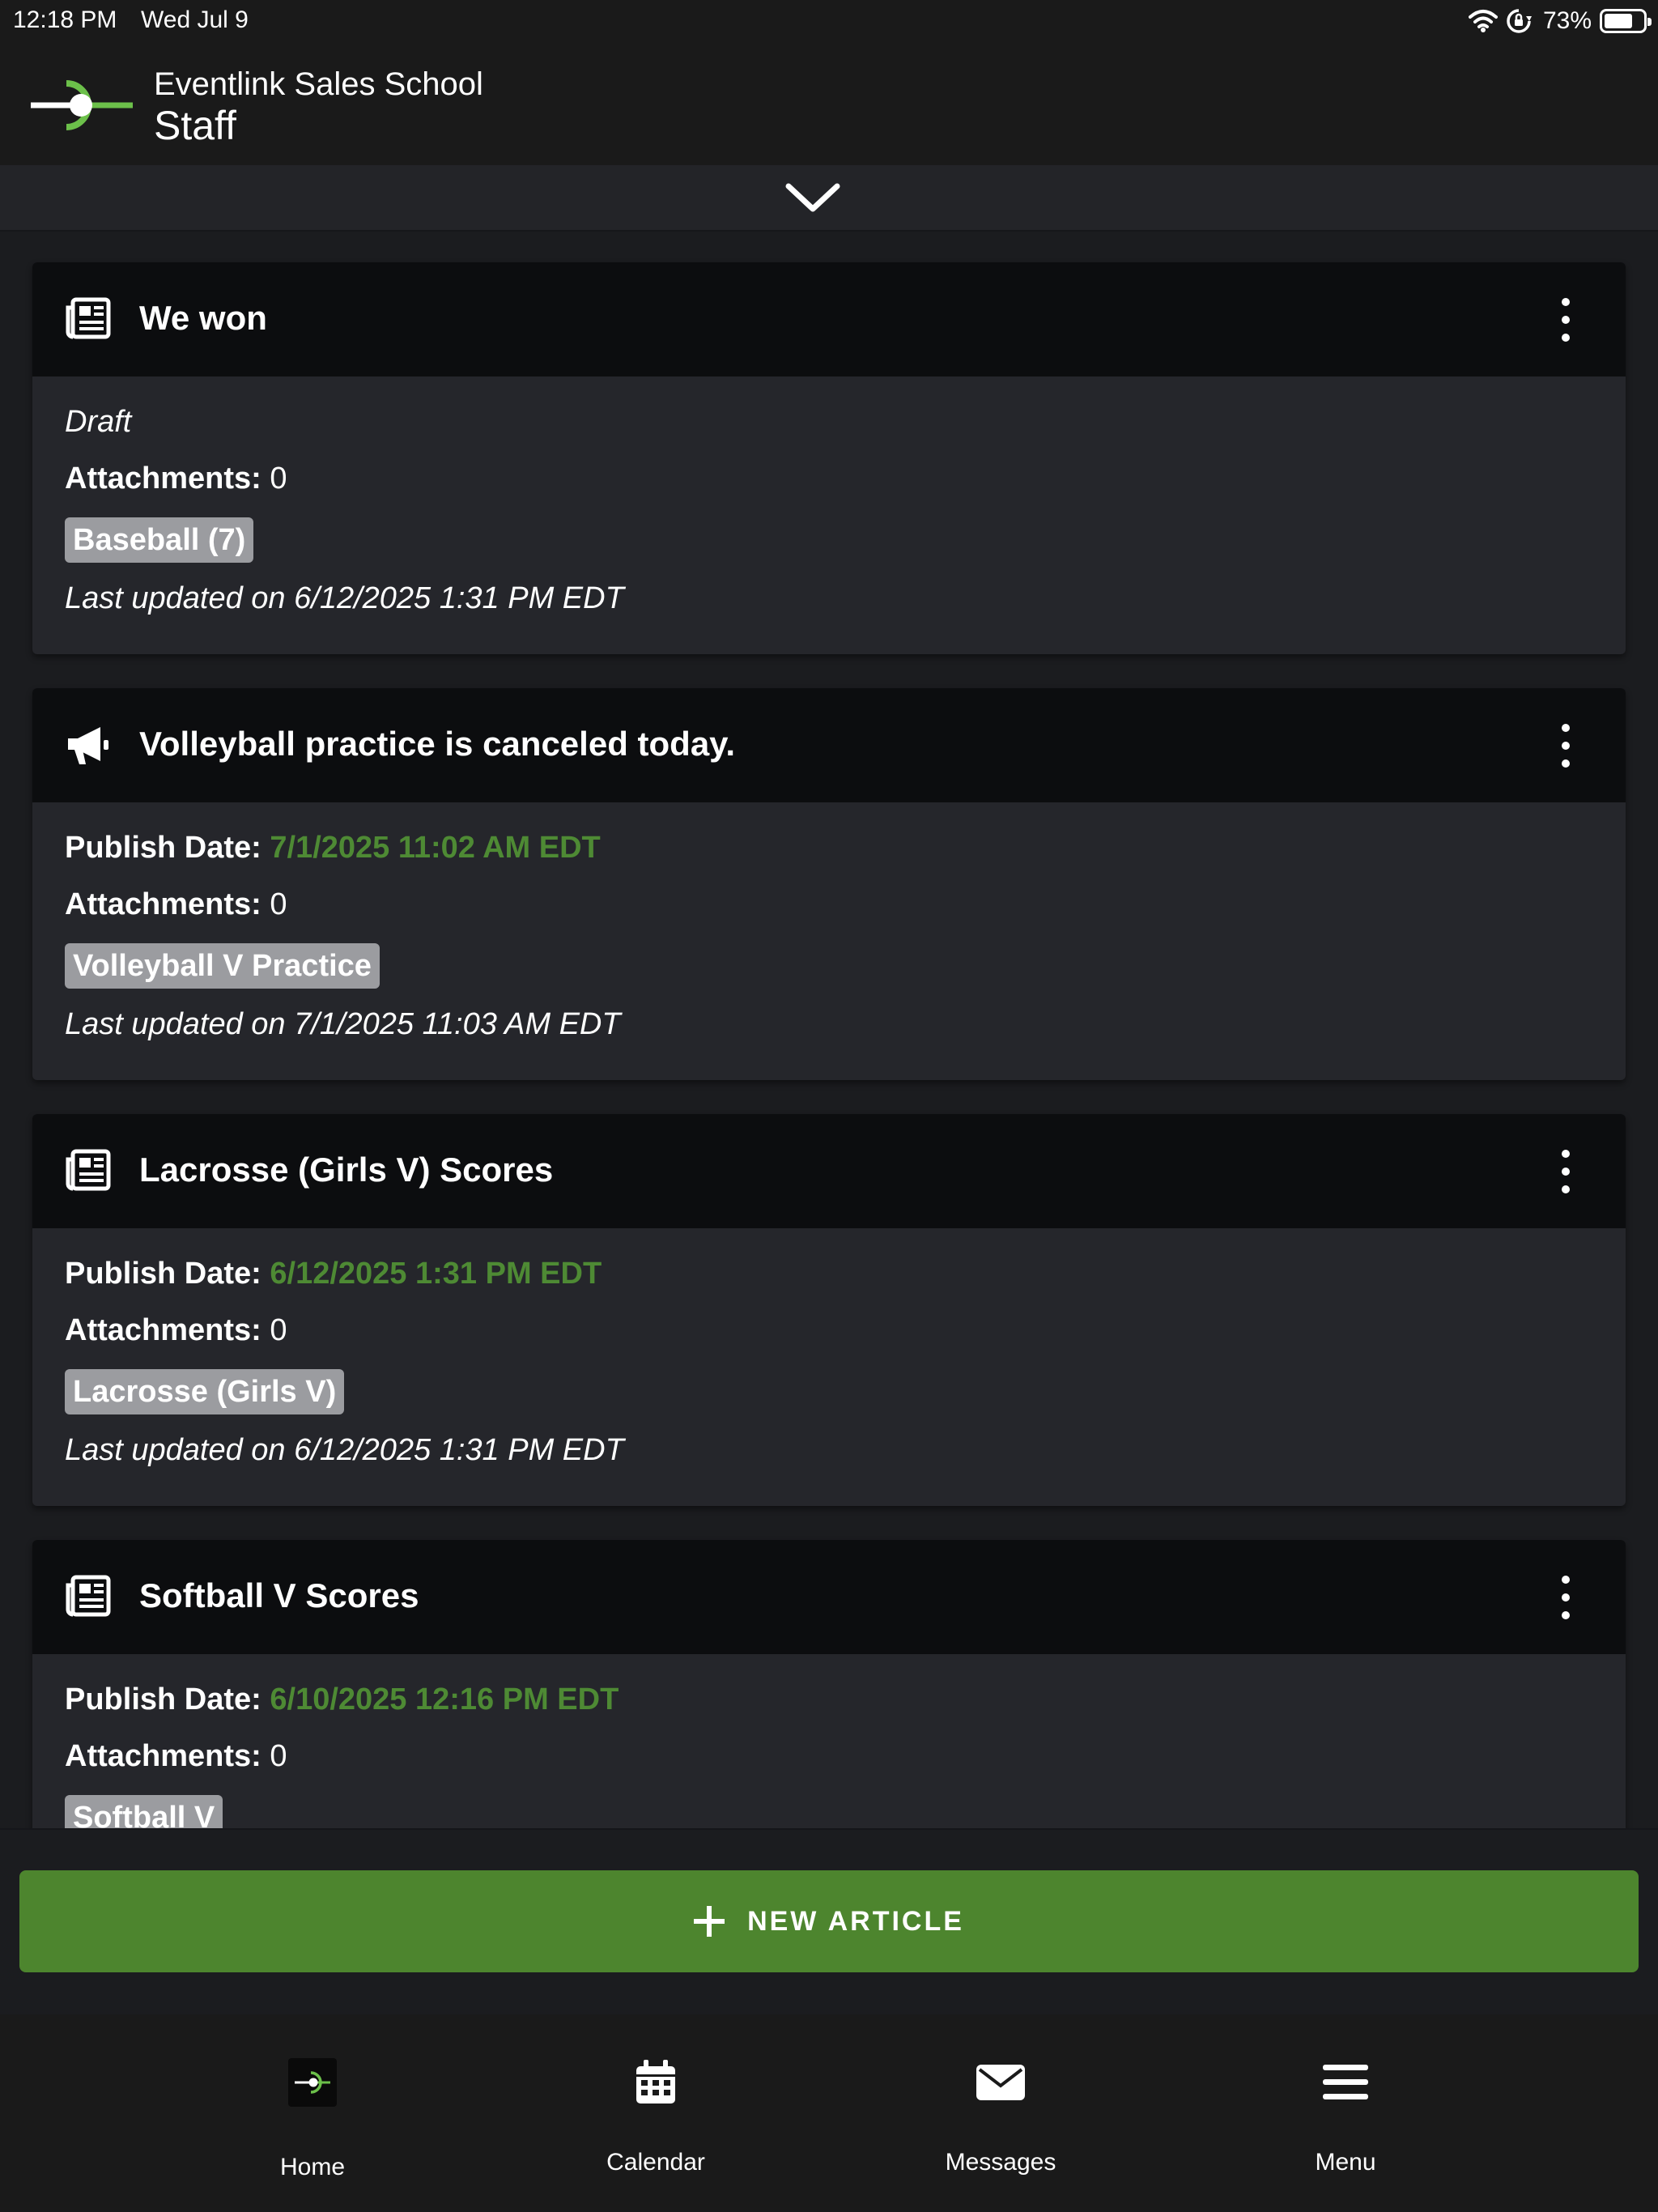 Image resolution: width=1658 pixels, height=2212 pixels. I want to click on article-status: Draft, so click(98, 422).